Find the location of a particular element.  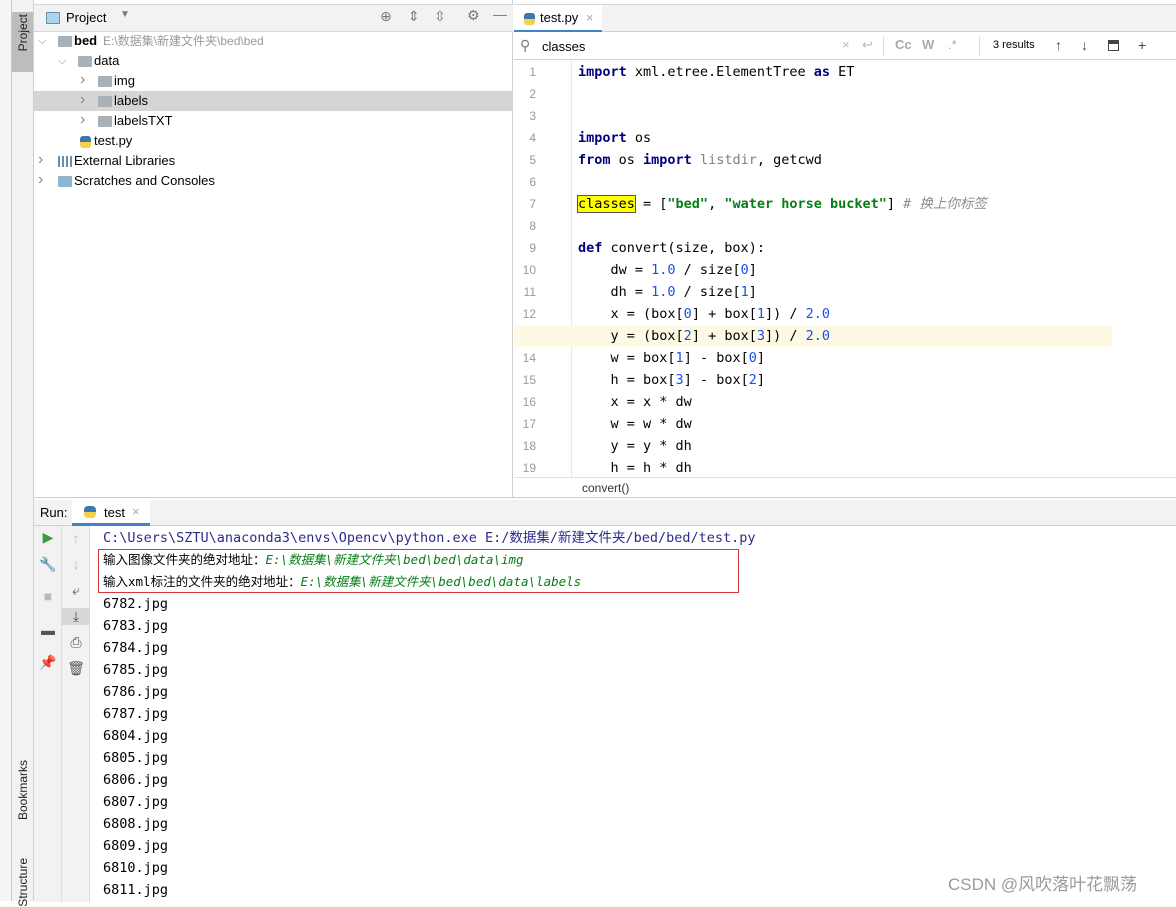

stop-icon: ■ is located at coordinates (48, 596).